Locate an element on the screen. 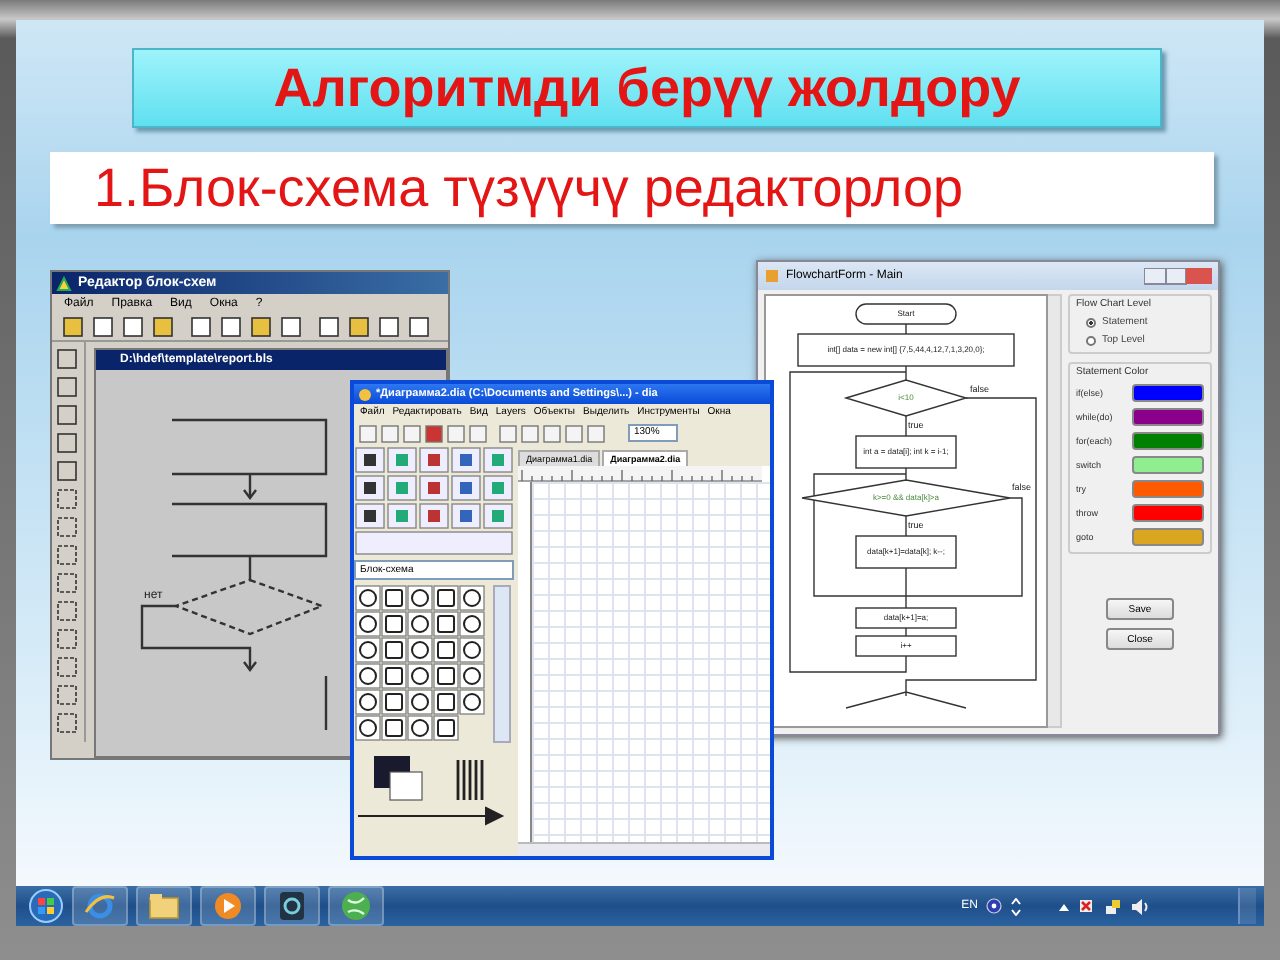 This screenshot has height=960, width=1280. browser-icon is located at coordinates (100, 906).